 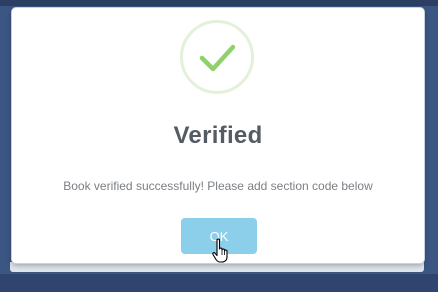 I want to click on backdrop-top-bar, so click(x=219, y=3).